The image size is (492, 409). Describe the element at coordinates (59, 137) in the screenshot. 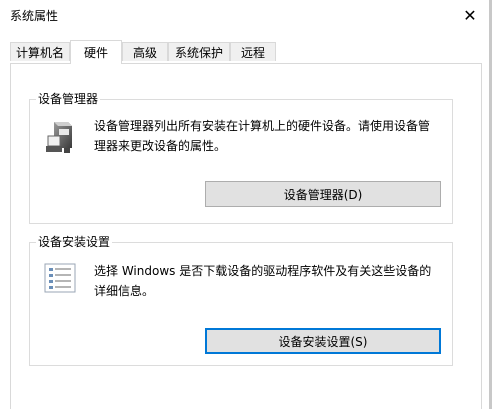

I see `device-manager-icon` at that location.